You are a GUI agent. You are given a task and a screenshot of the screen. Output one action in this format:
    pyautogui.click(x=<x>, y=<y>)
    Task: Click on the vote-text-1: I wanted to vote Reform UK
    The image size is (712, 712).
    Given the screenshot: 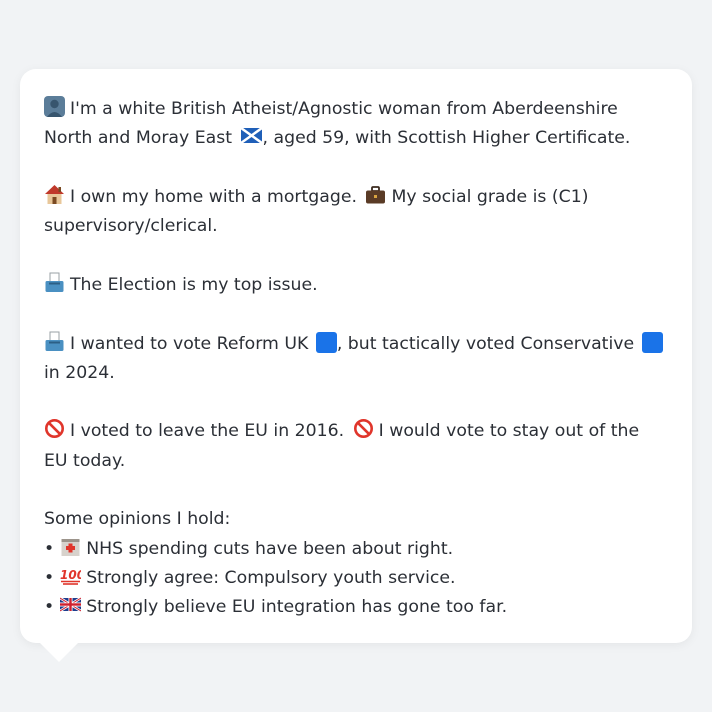 What is the action you would take?
    pyautogui.click(x=189, y=343)
    